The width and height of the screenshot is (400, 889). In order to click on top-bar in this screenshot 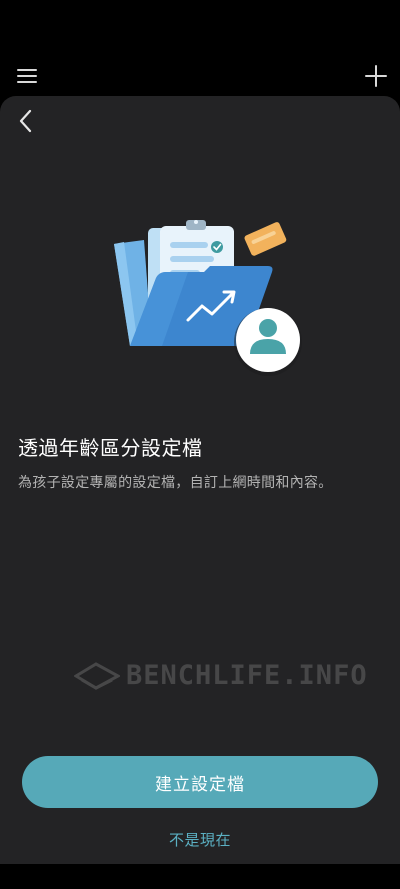, I will do `click(200, 48)`.